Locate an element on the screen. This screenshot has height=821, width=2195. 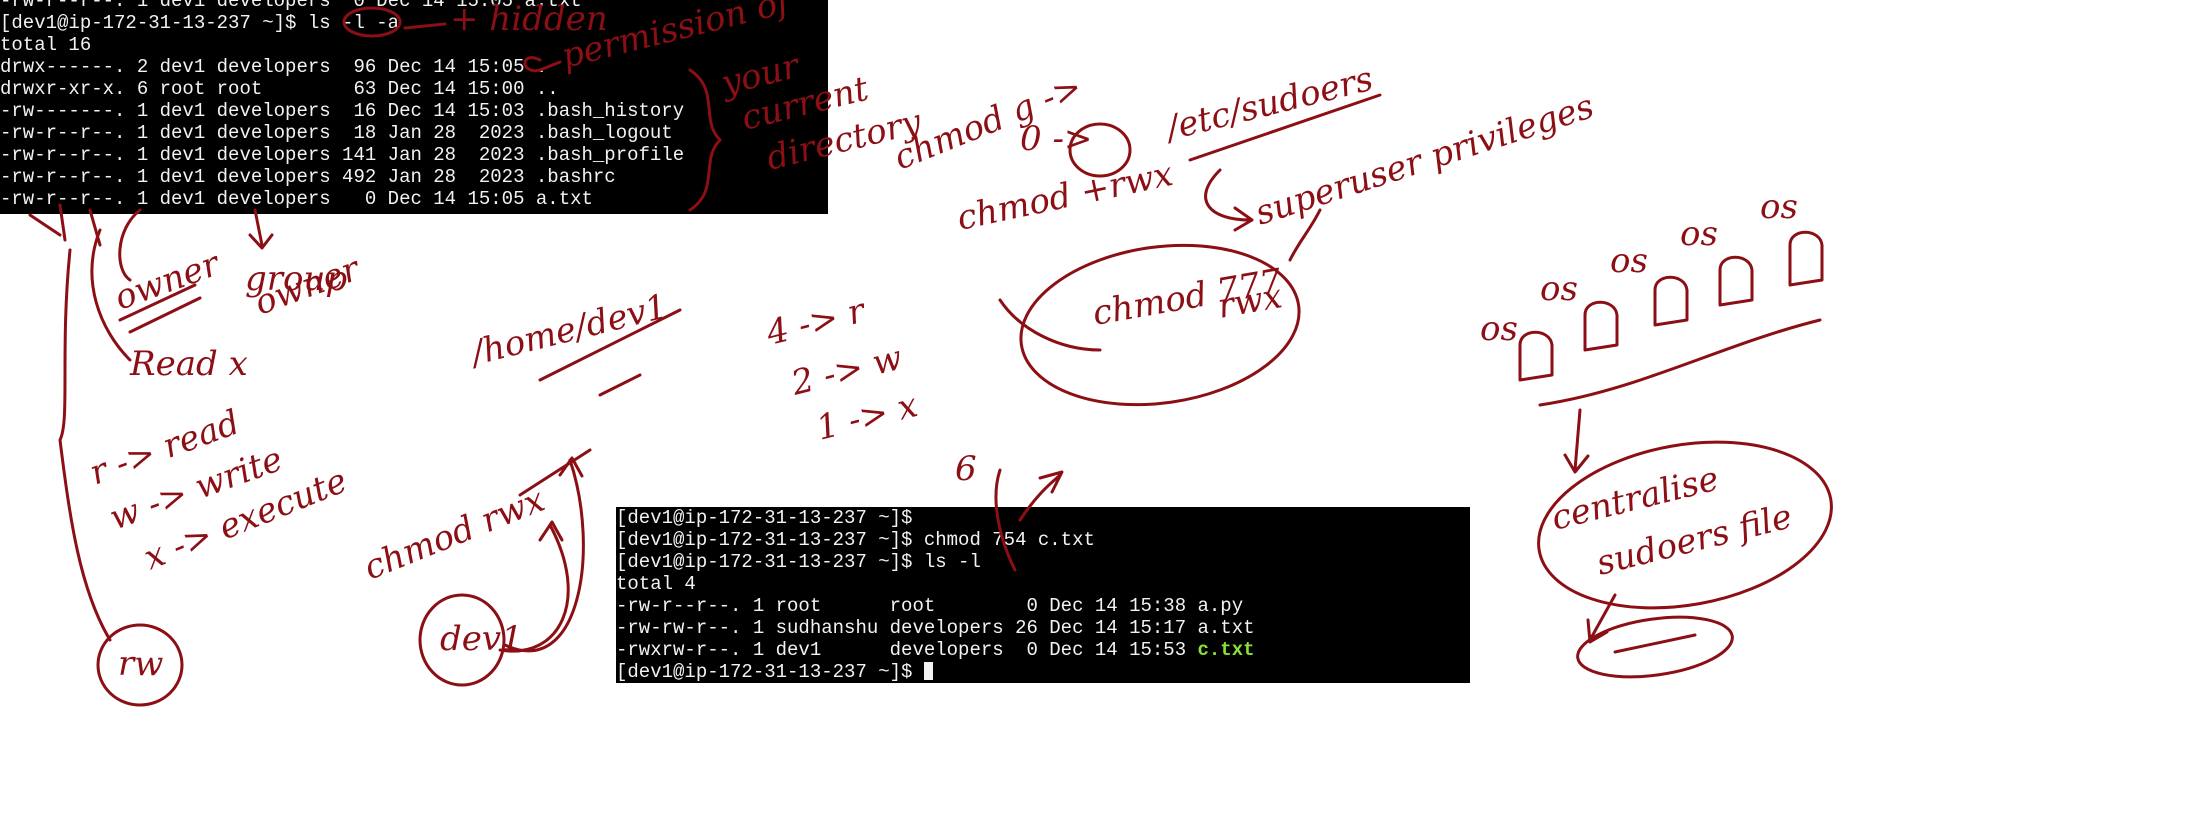
os-label-3: os is located at coordinates (1629, 261).